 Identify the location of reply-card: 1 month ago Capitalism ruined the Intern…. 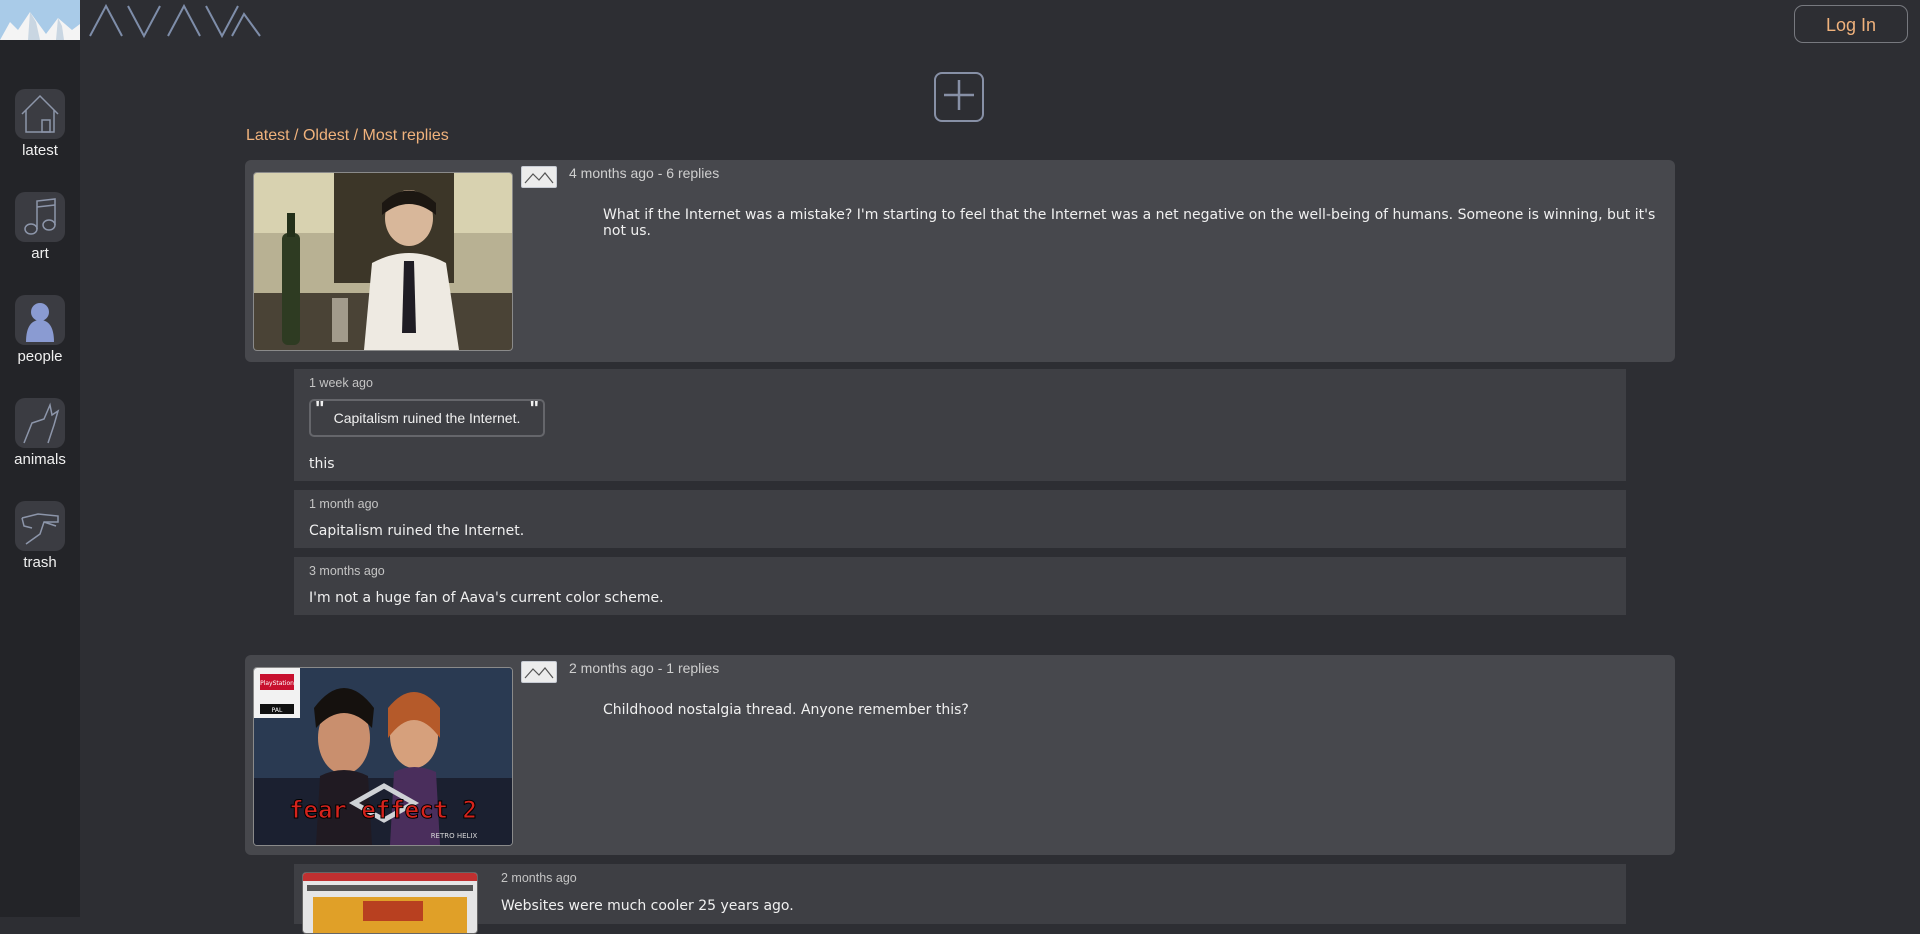
(960, 519).